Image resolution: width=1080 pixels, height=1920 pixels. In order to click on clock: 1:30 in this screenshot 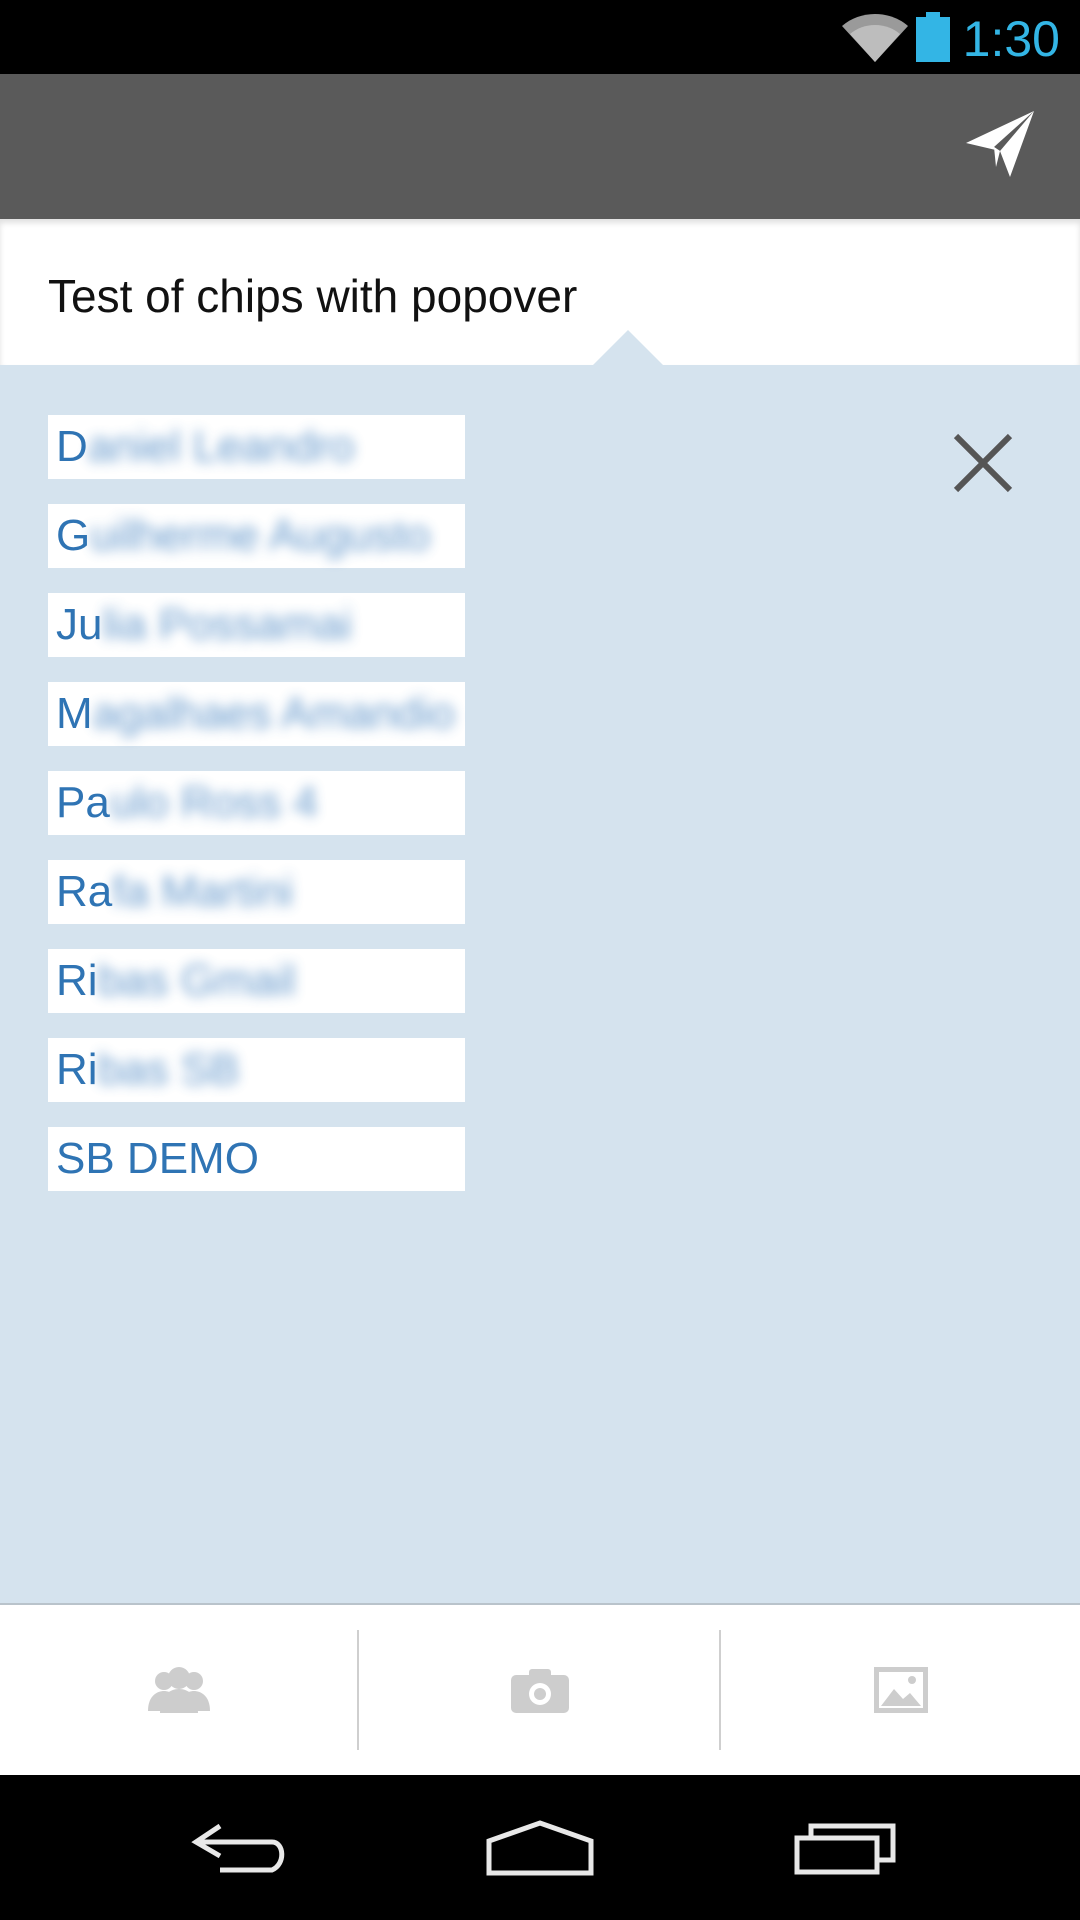, I will do `click(1011, 39)`.